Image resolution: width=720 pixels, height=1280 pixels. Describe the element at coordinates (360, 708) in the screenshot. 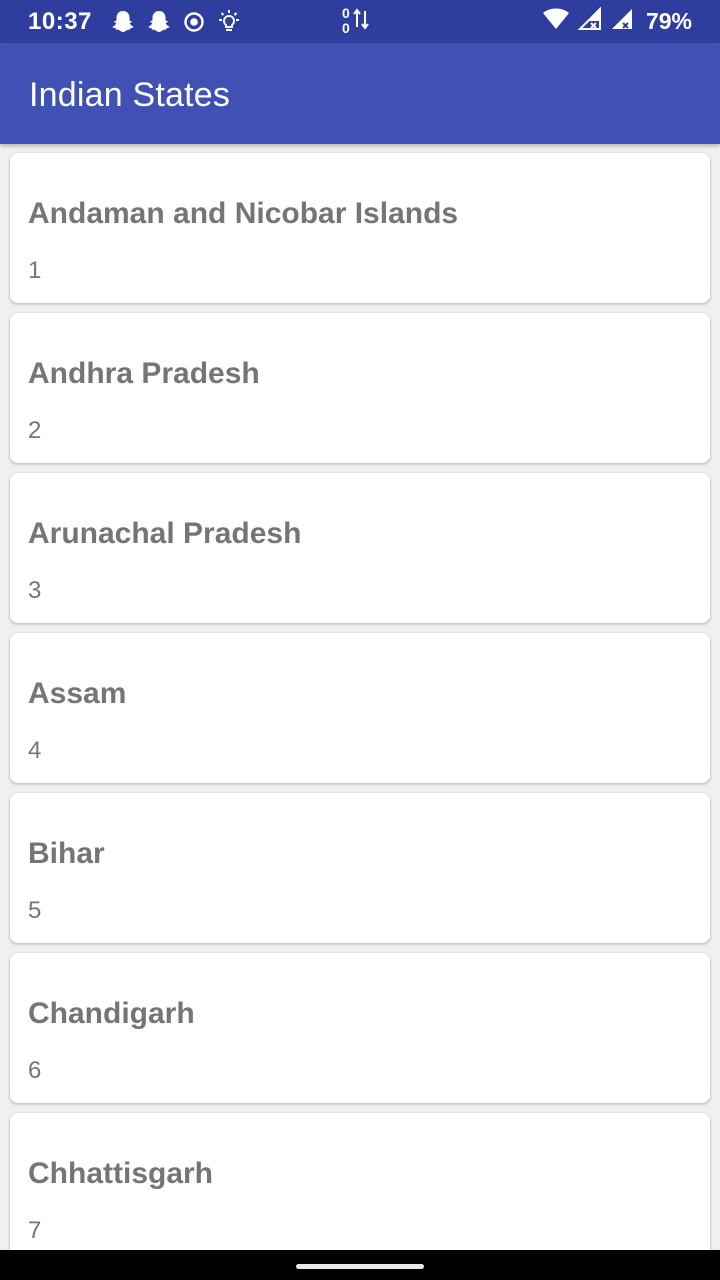

I see `state-card: Assam 4` at that location.